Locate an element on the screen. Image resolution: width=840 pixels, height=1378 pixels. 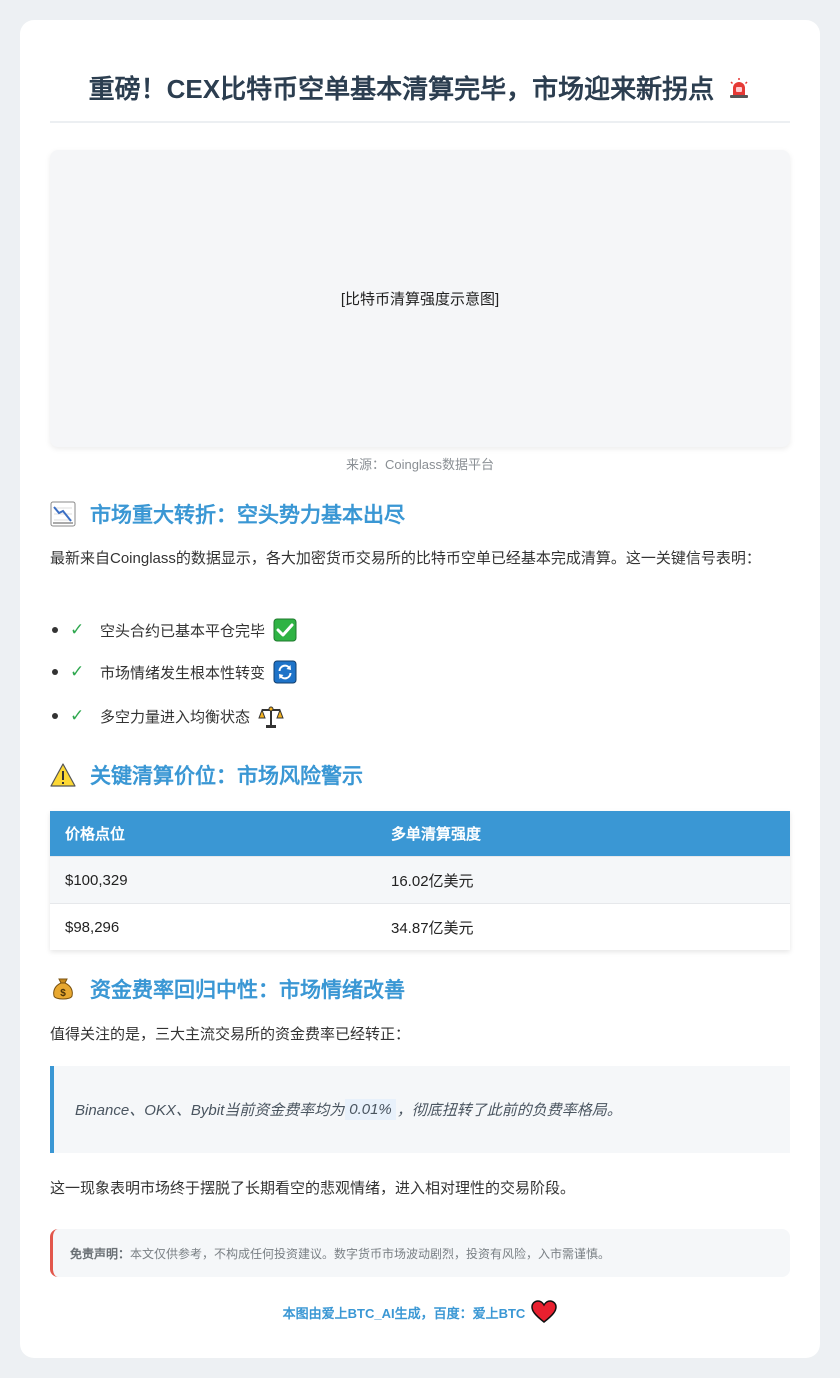
column-header-intensity: 多单清算强度 is located at coordinates (436, 834).